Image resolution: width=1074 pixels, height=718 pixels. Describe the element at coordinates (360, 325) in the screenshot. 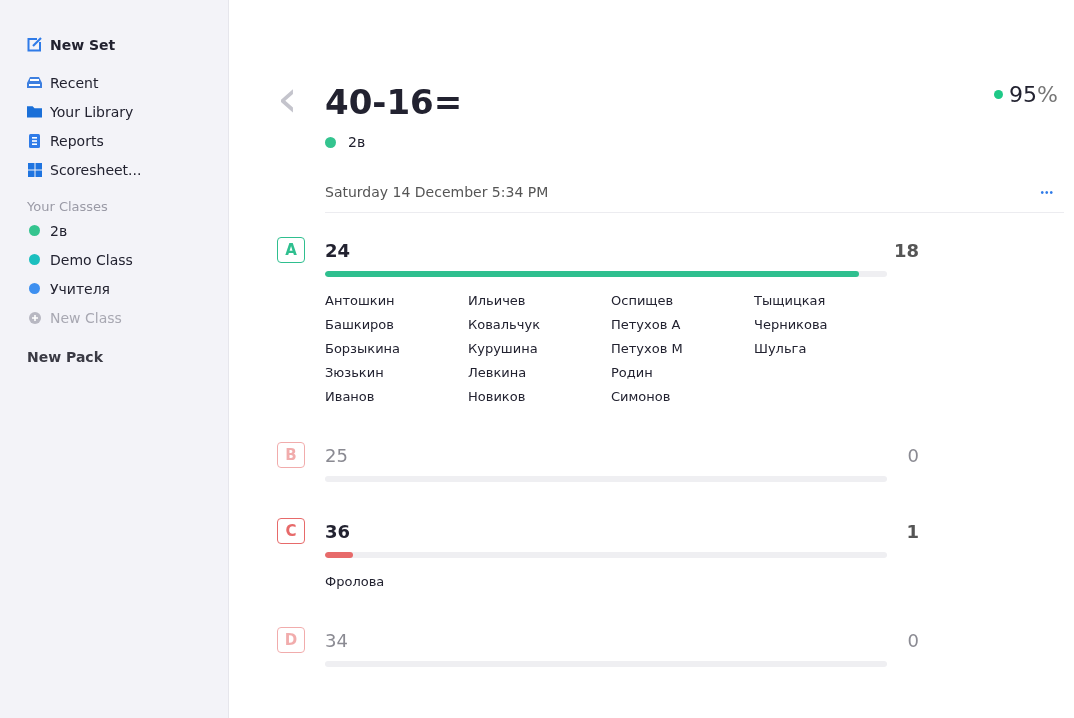

I see `student-name: Башкиров` at that location.